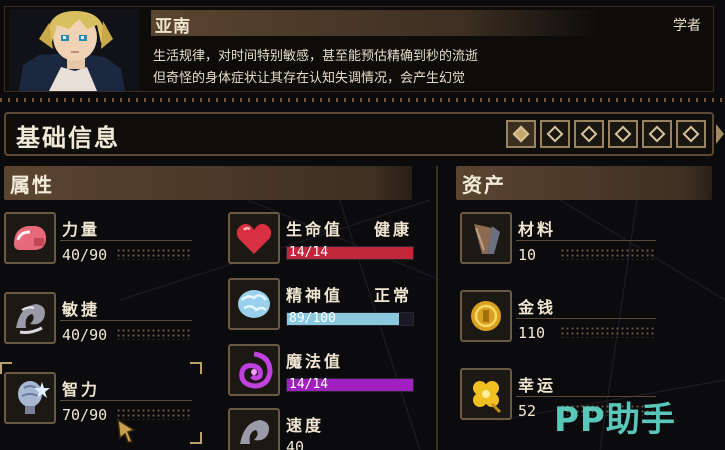 Image resolution: width=725 pixels, height=450 pixels. What do you see at coordinates (687, 26) in the screenshot?
I see `character-role: 学者` at bounding box center [687, 26].